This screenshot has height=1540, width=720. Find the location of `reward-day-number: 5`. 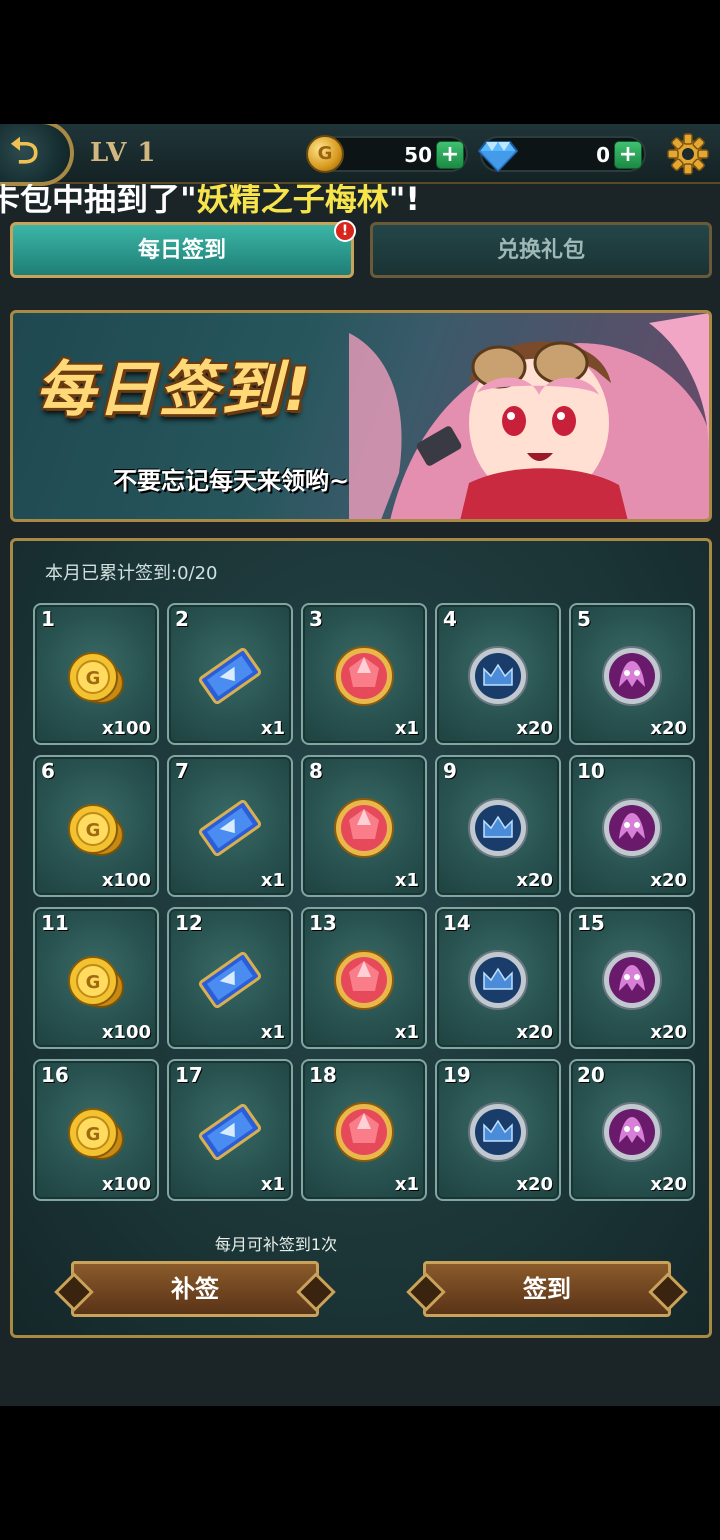

reward-day-number: 5 is located at coordinates (584, 619).